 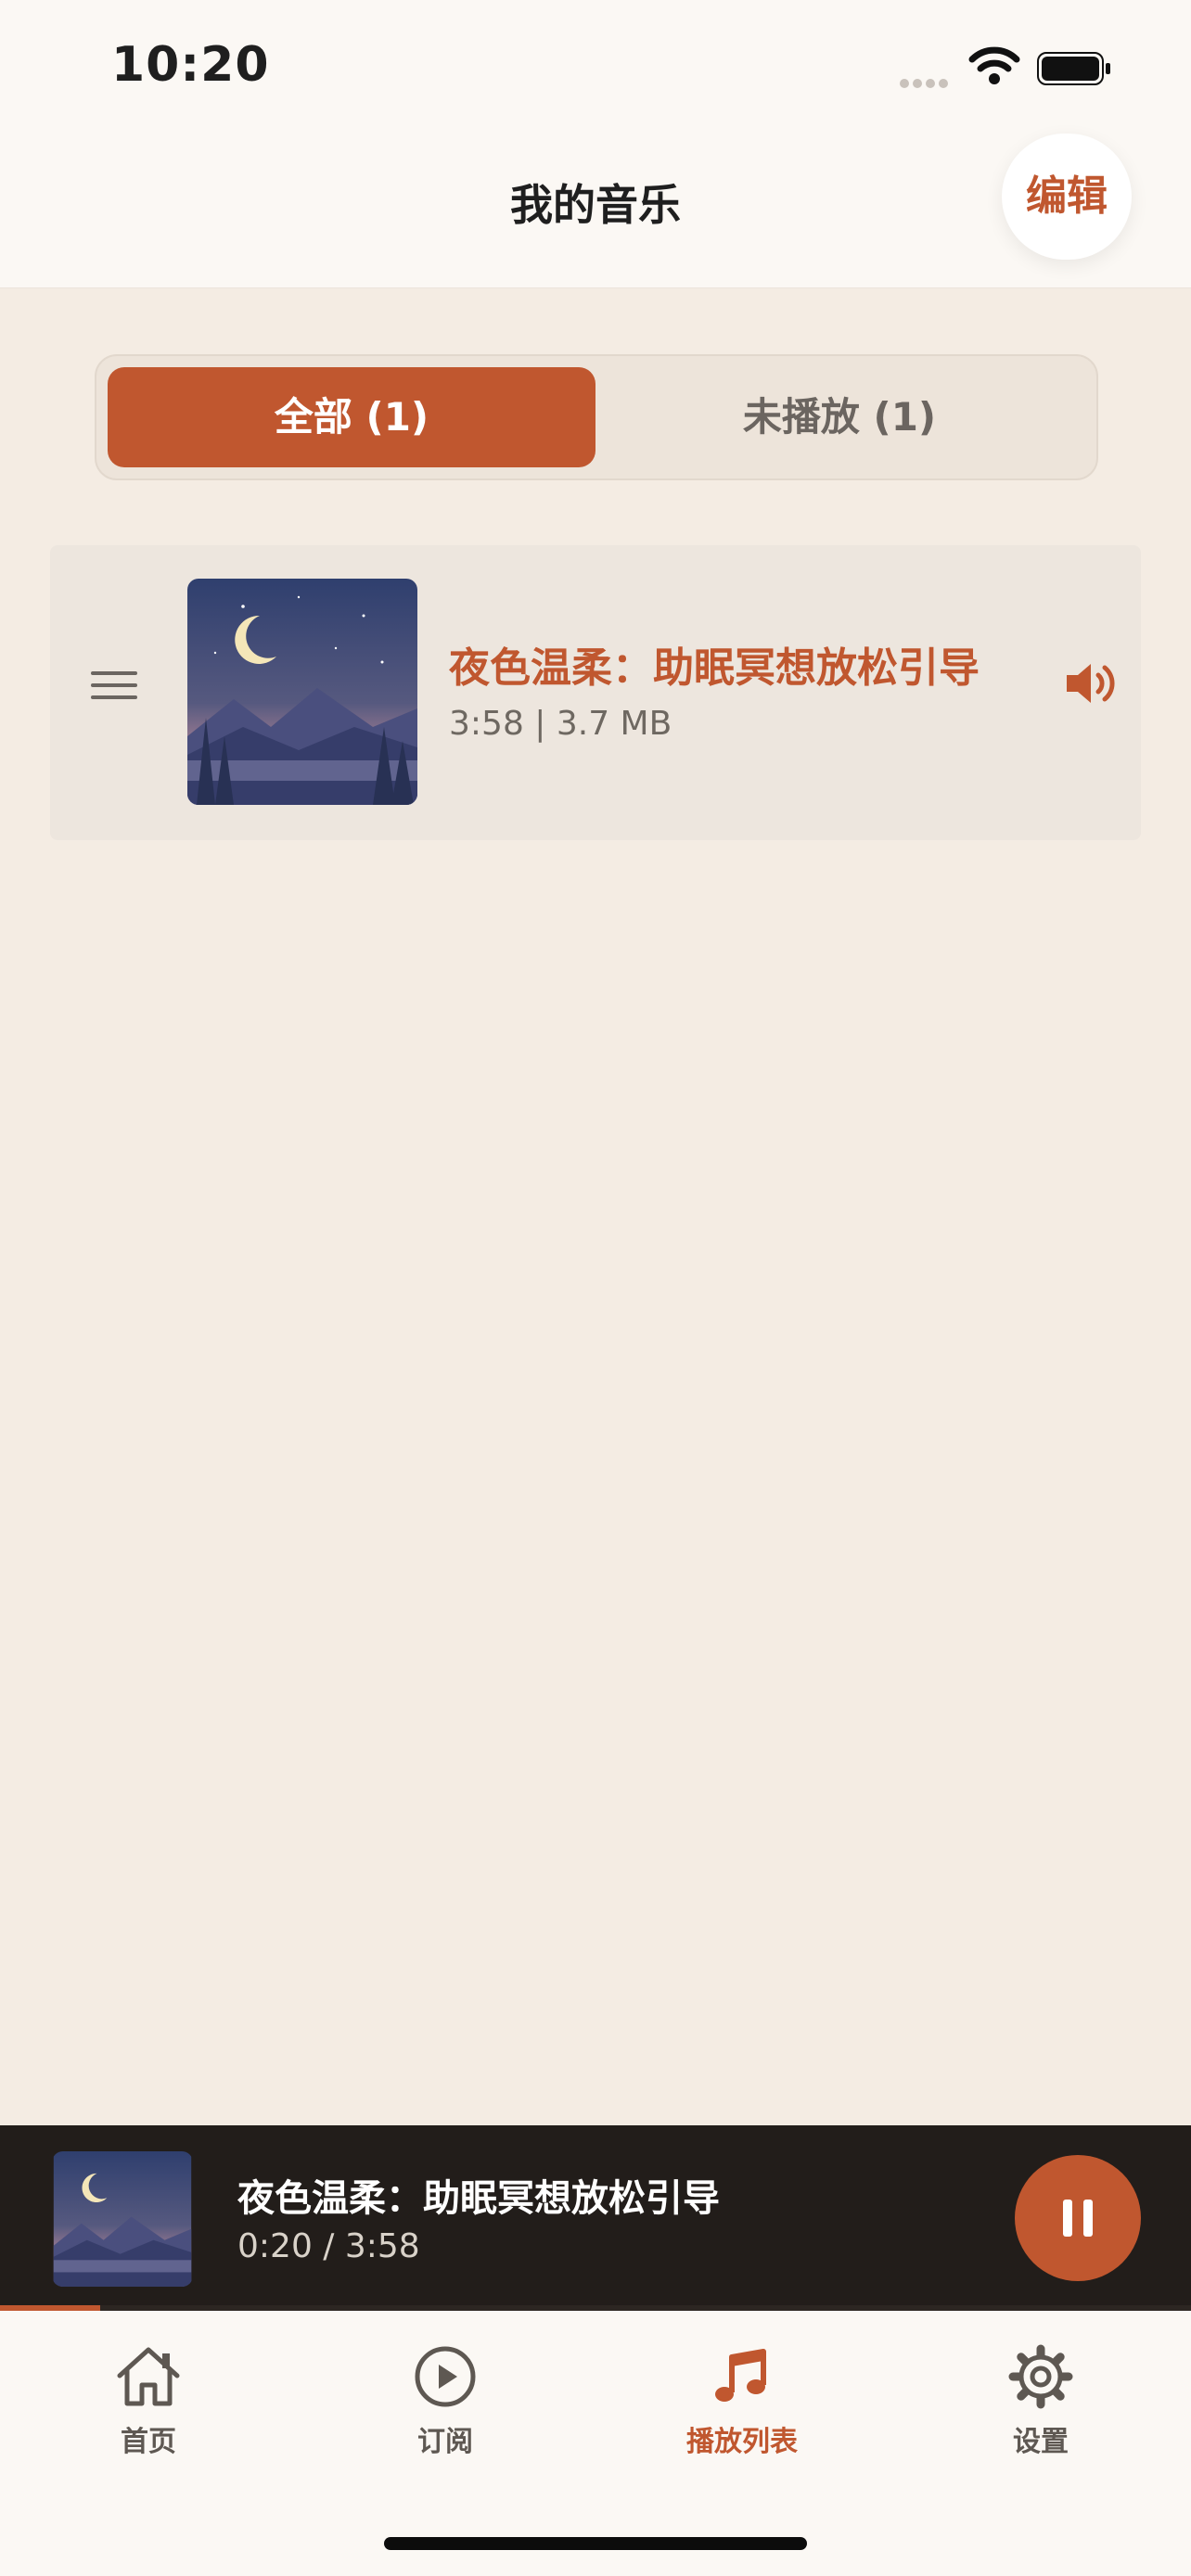 What do you see at coordinates (1078, 2218) in the screenshot?
I see `pause-button` at bounding box center [1078, 2218].